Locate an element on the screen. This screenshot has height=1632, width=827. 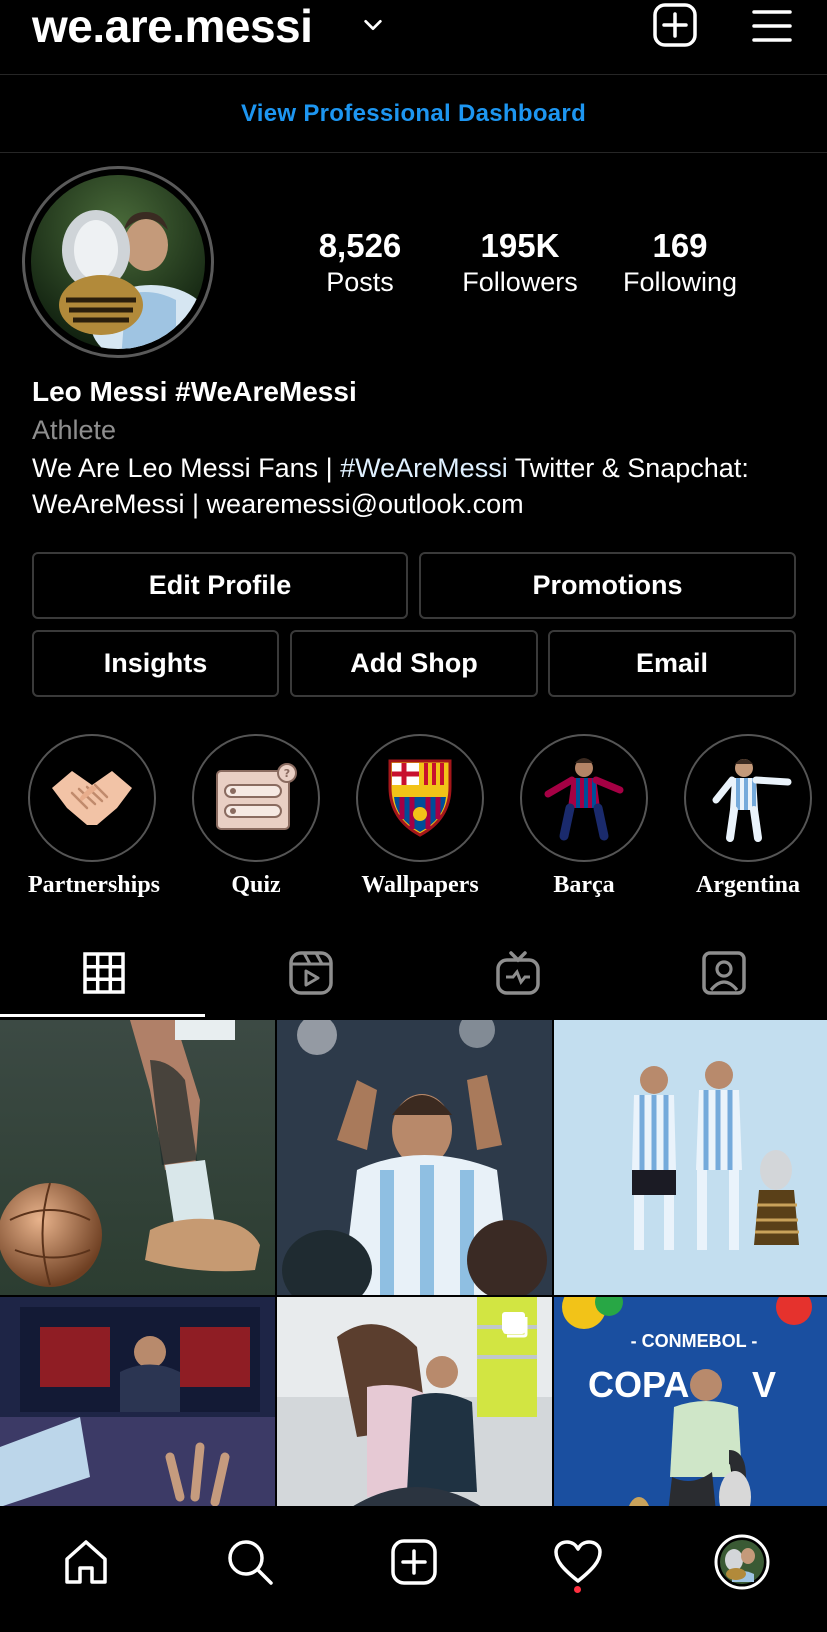
svg-text: - CONMEBOL - is located at coordinates (694, 1341).